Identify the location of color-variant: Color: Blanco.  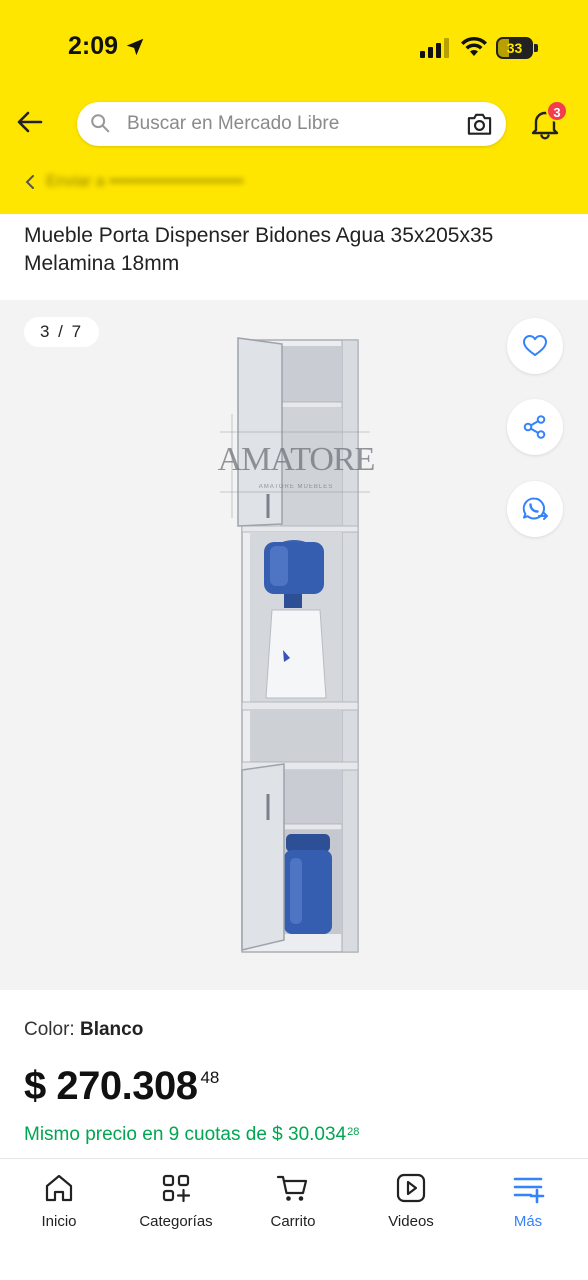
(83, 1030).